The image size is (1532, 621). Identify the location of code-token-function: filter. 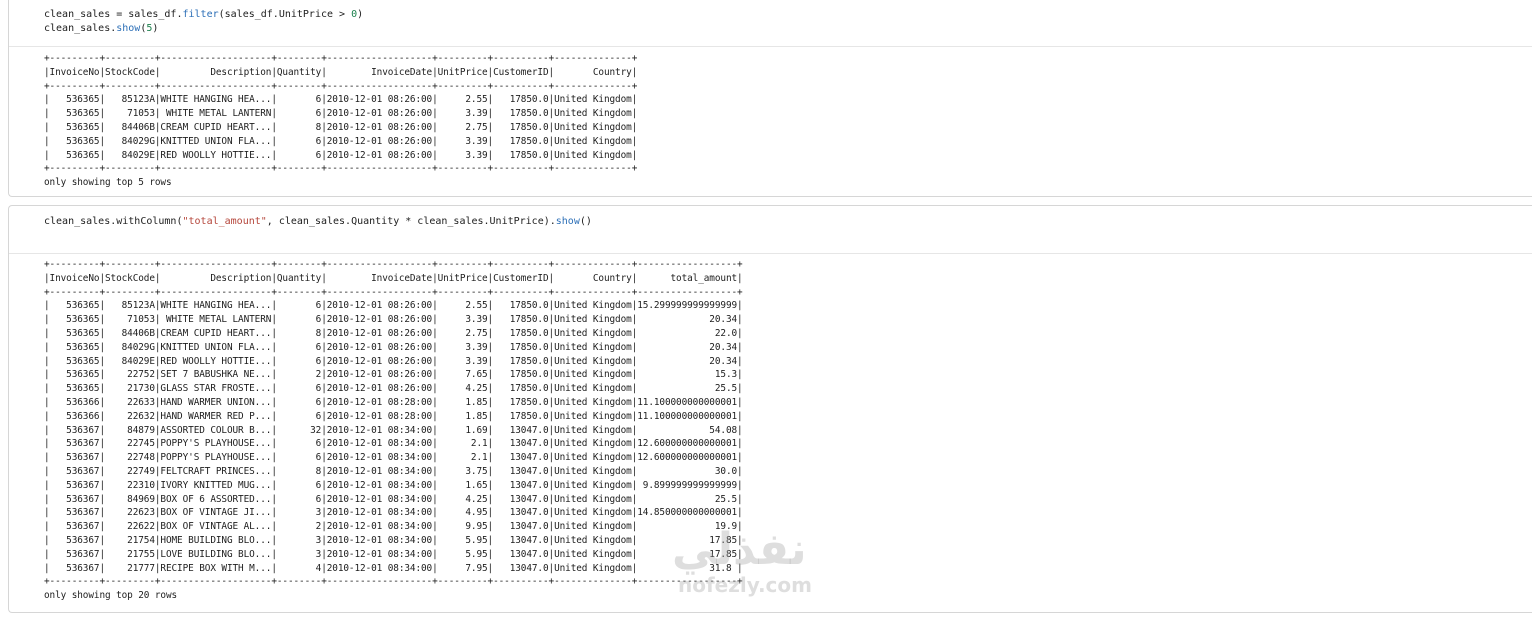
(200, 14).